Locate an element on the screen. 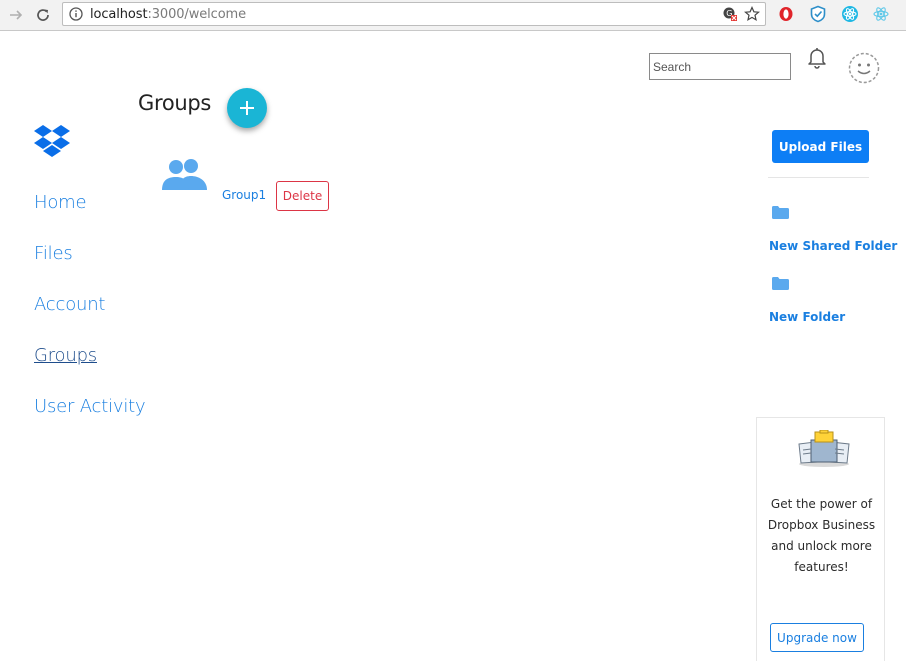 This screenshot has height=661, width=906. shield-extension-icon is located at coordinates (818, 14).